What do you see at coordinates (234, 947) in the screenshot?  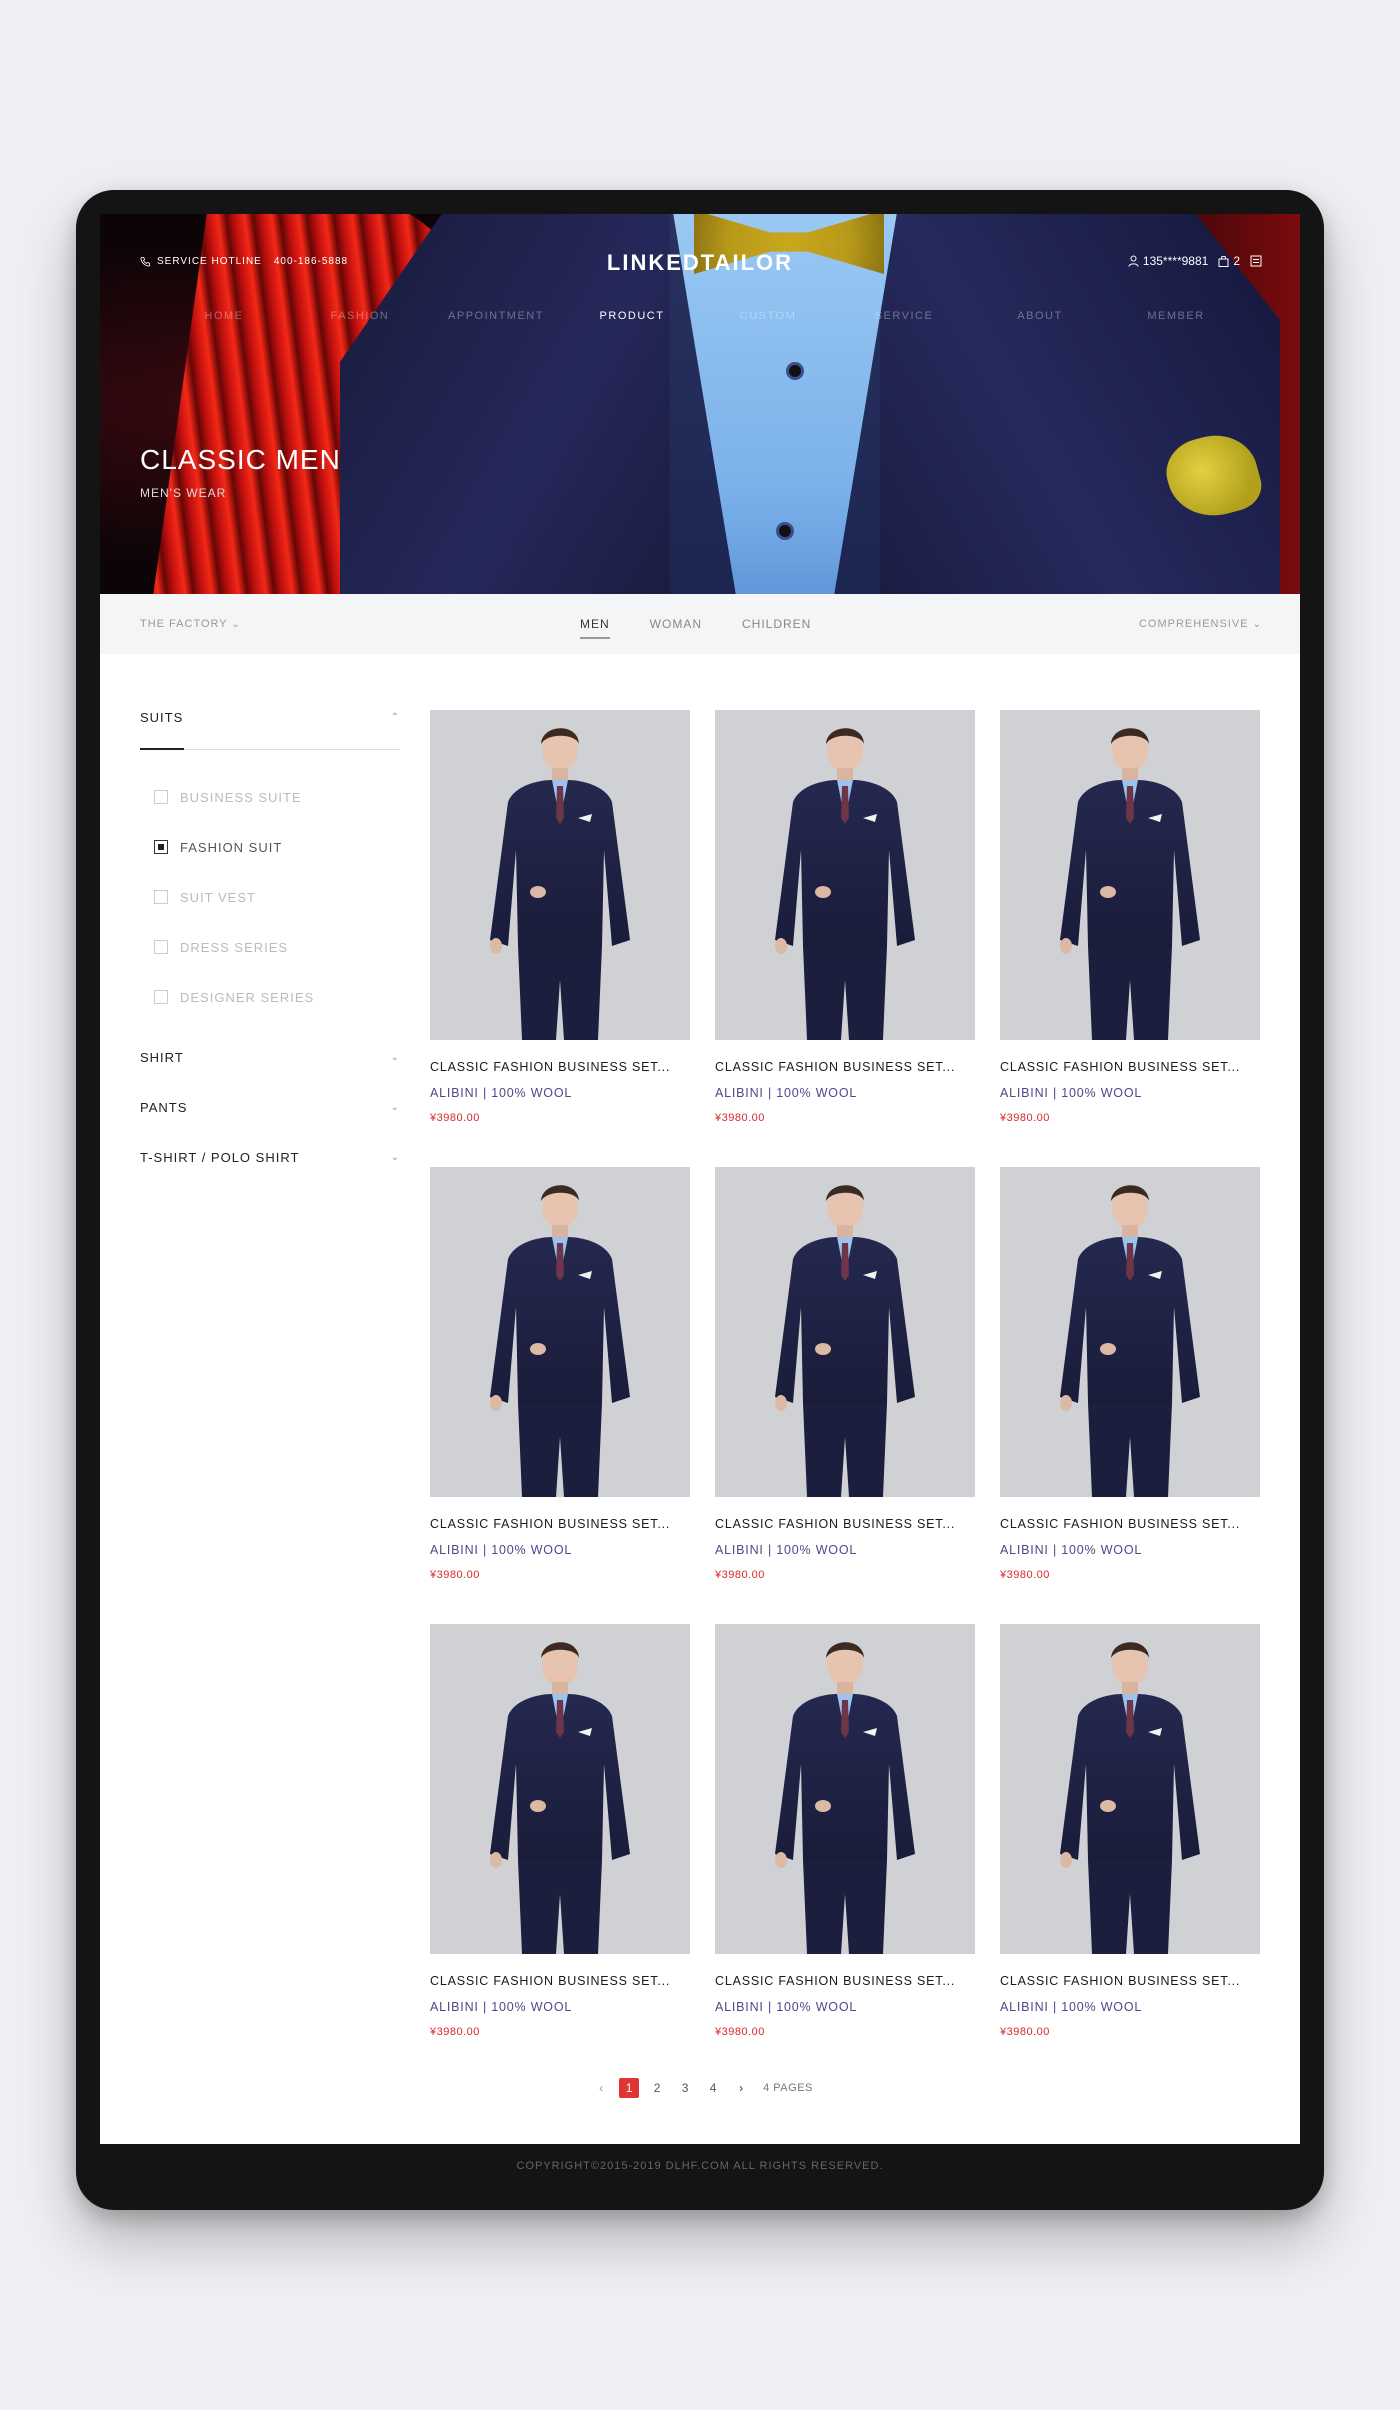 I see `subcategory-label: DRESS SERIES` at bounding box center [234, 947].